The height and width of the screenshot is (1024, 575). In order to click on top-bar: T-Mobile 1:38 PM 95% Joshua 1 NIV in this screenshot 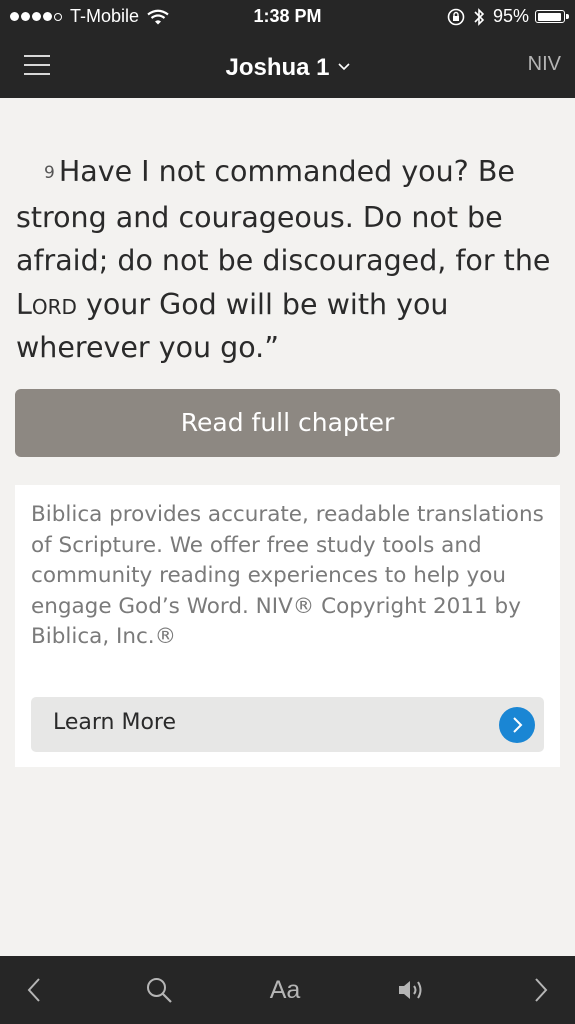, I will do `click(287, 49)`.